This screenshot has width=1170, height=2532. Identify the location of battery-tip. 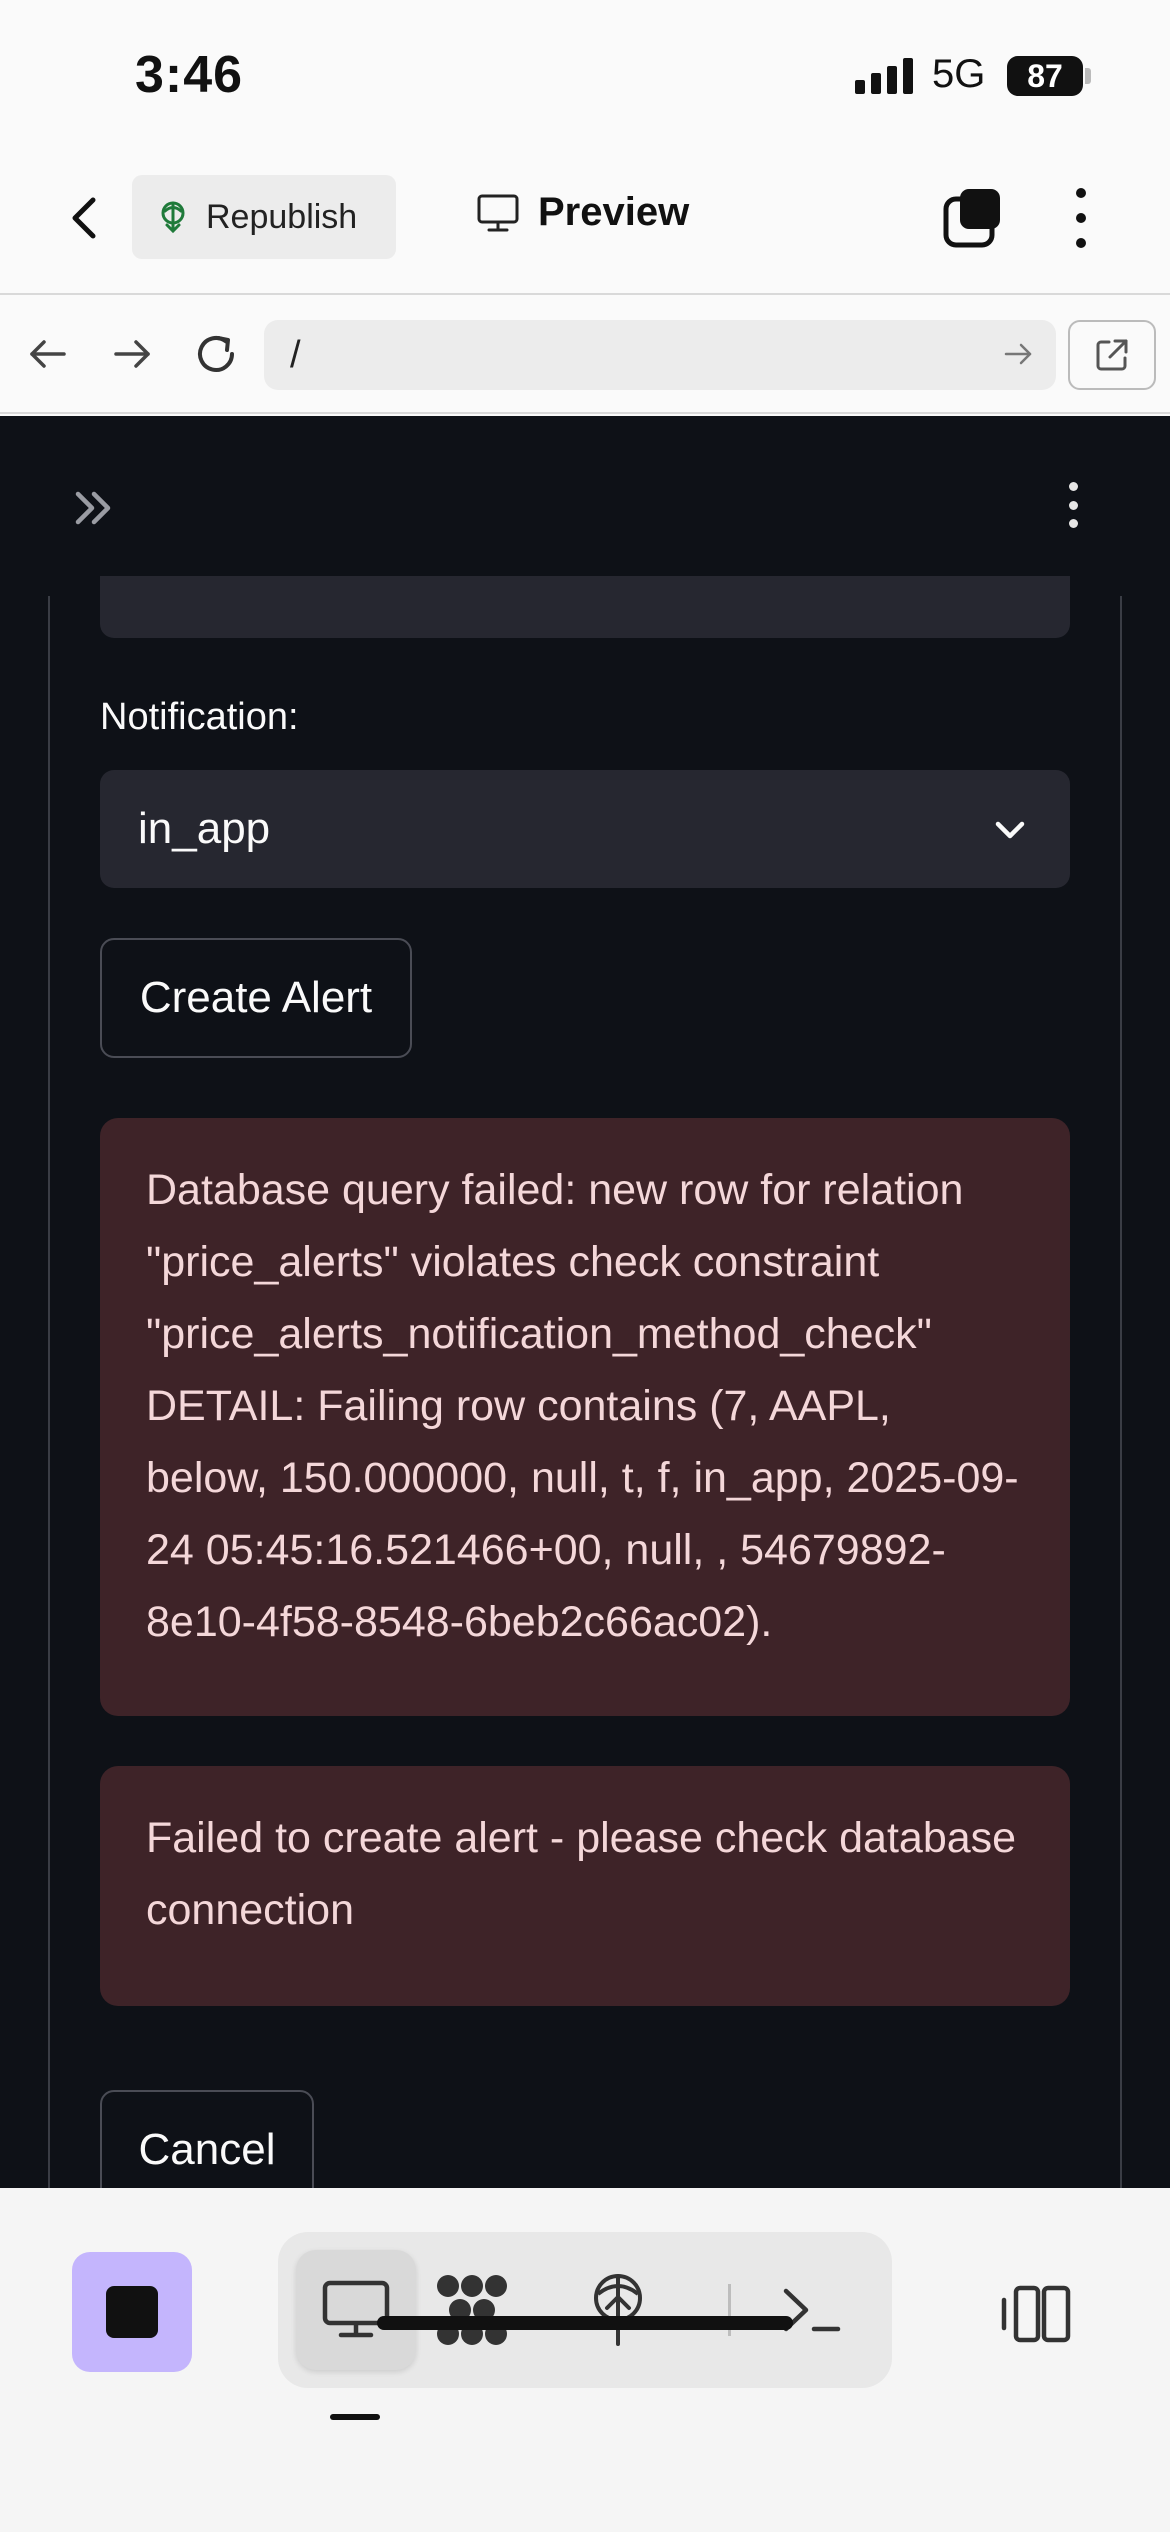
(1088, 76).